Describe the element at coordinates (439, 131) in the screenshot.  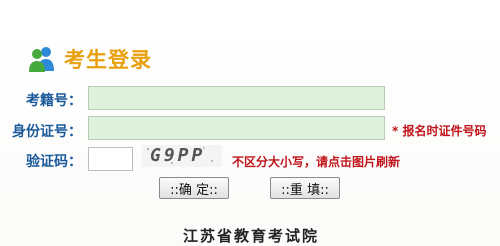
I see `id-card-note: * 报名时证件号码` at that location.